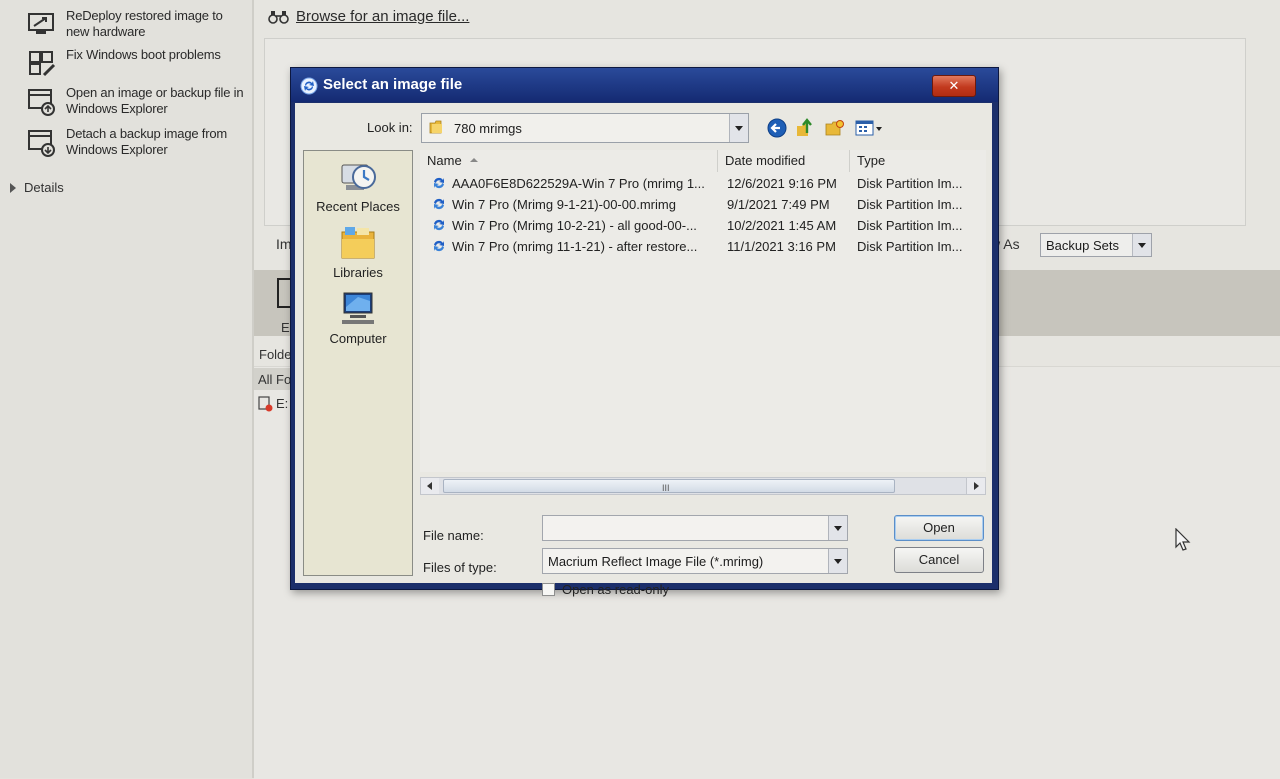  What do you see at coordinates (41, 23) in the screenshot?
I see `redeploy-icon` at bounding box center [41, 23].